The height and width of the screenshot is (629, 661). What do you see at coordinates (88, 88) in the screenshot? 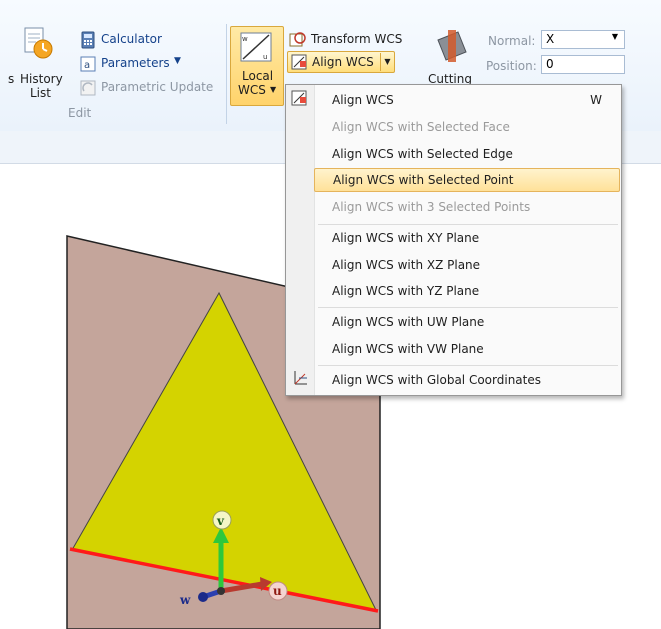
I see `parametric-update-icon` at bounding box center [88, 88].